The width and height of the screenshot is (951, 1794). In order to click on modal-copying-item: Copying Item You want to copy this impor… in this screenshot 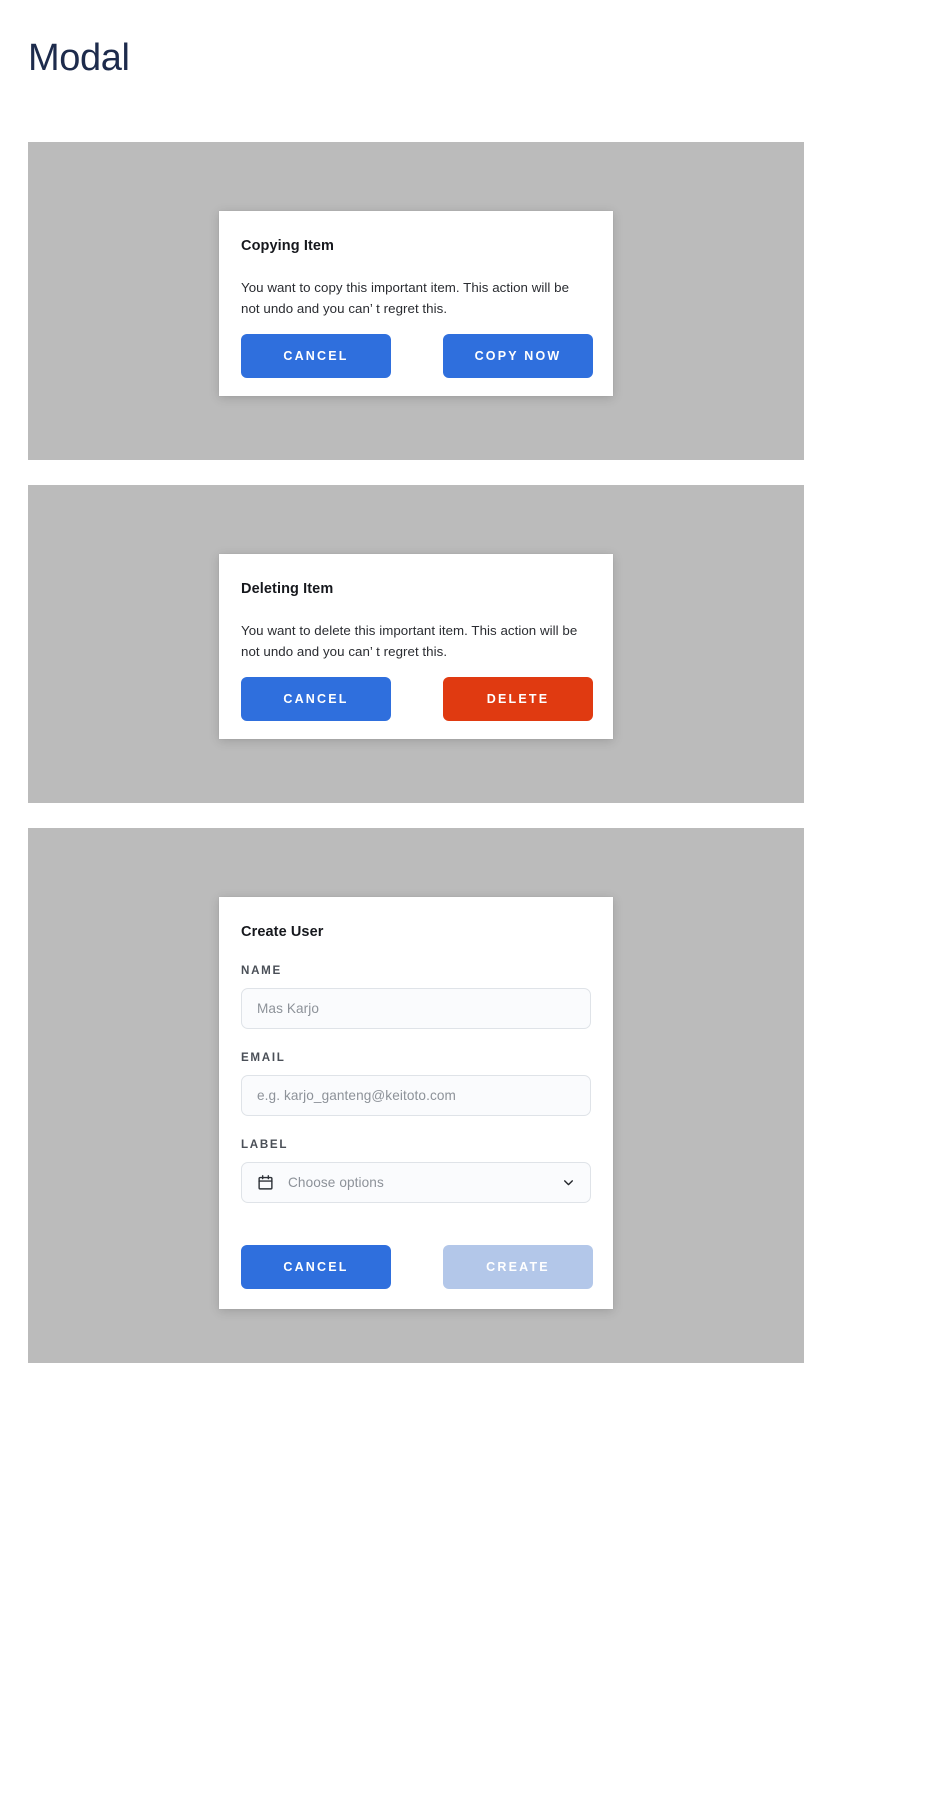, I will do `click(416, 303)`.